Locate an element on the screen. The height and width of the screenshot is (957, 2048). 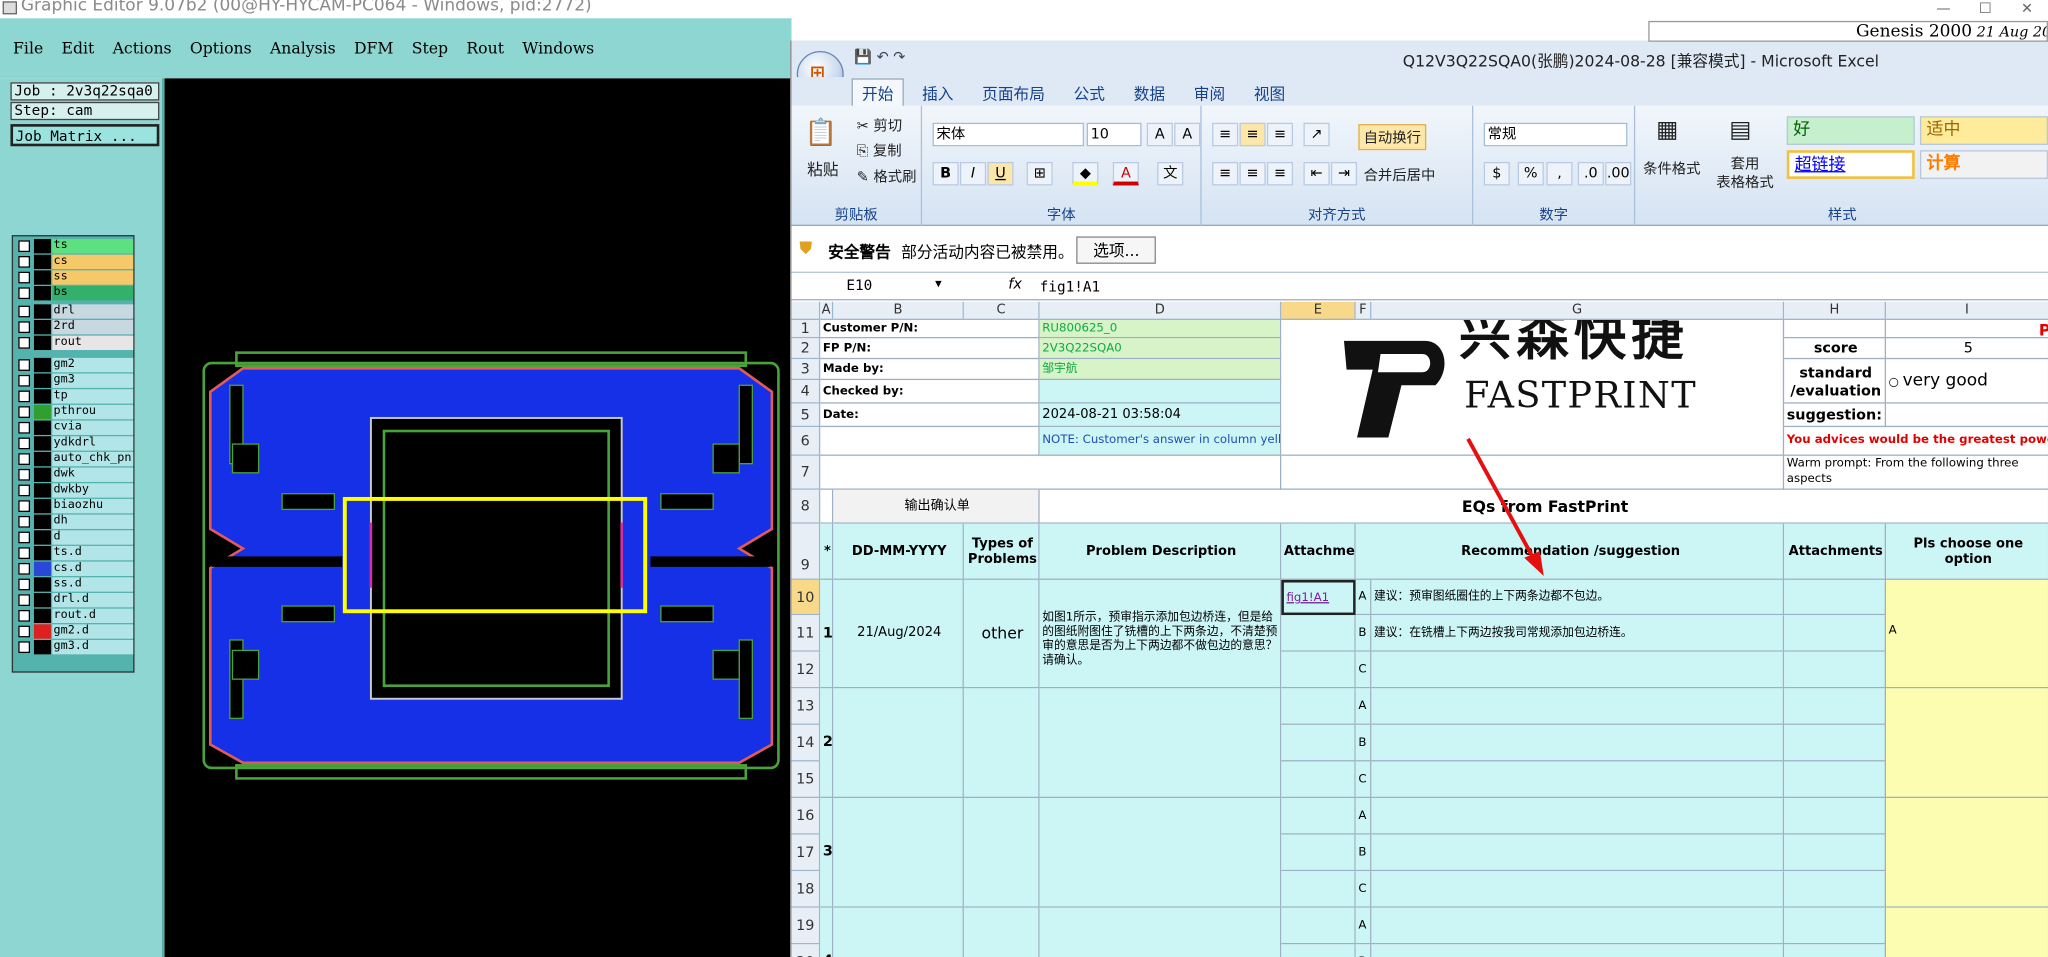
standard-label: standard /evaluation is located at coordinates (1835, 381).